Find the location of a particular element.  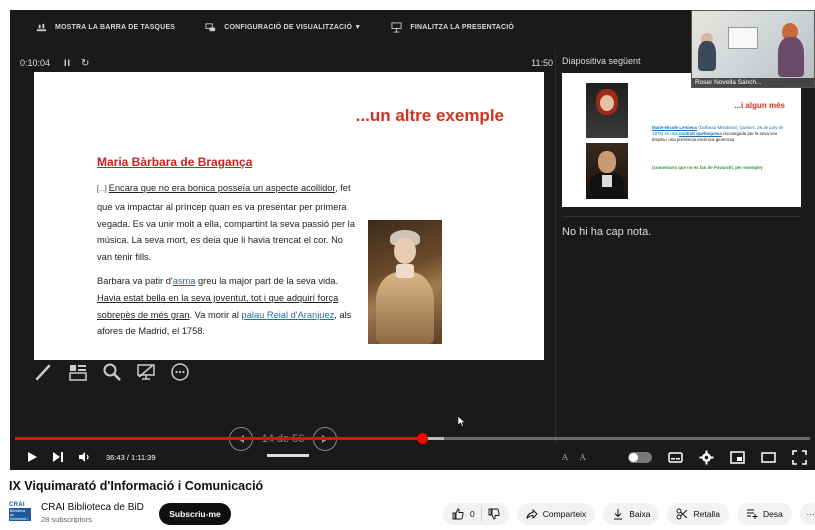

show-taskbar-button: MOSTRA LA BARRA DE TASQUES is located at coordinates (105, 27).